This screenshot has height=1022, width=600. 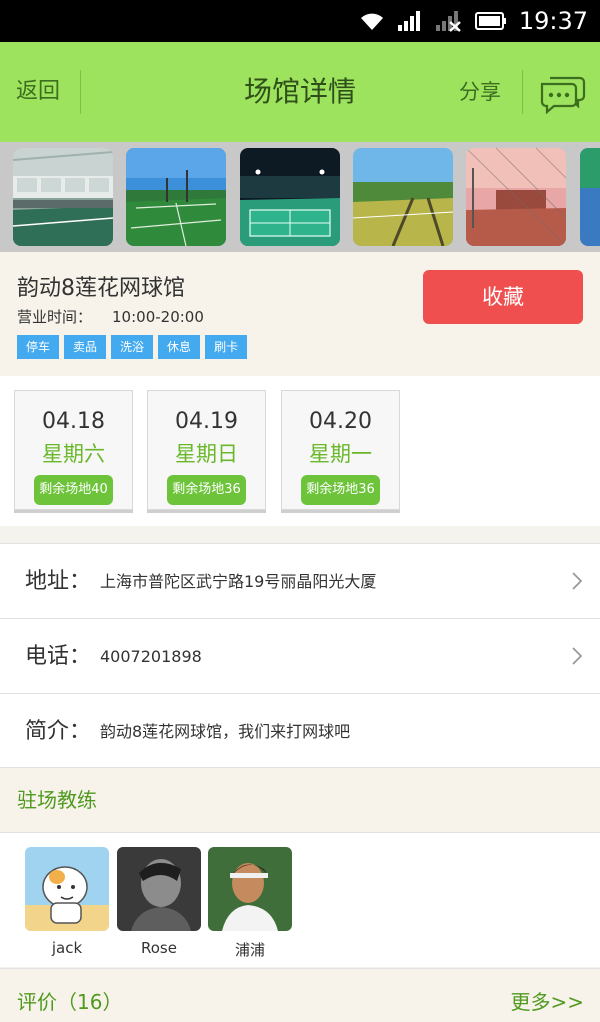 I want to click on venue-name: 韵动8莲花网球馆, so click(x=101, y=288).